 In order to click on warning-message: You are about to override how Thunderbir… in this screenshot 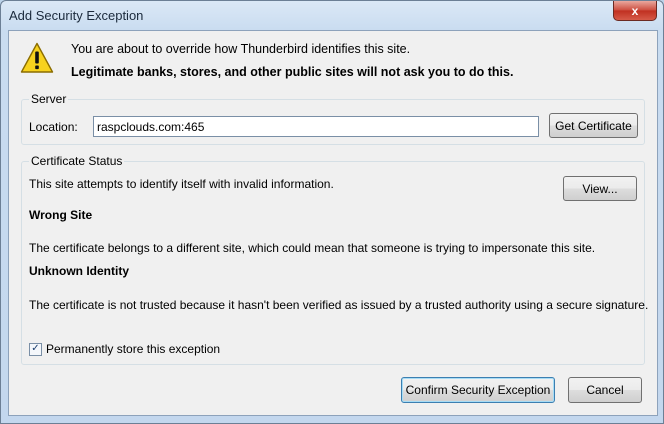, I will do `click(241, 49)`.